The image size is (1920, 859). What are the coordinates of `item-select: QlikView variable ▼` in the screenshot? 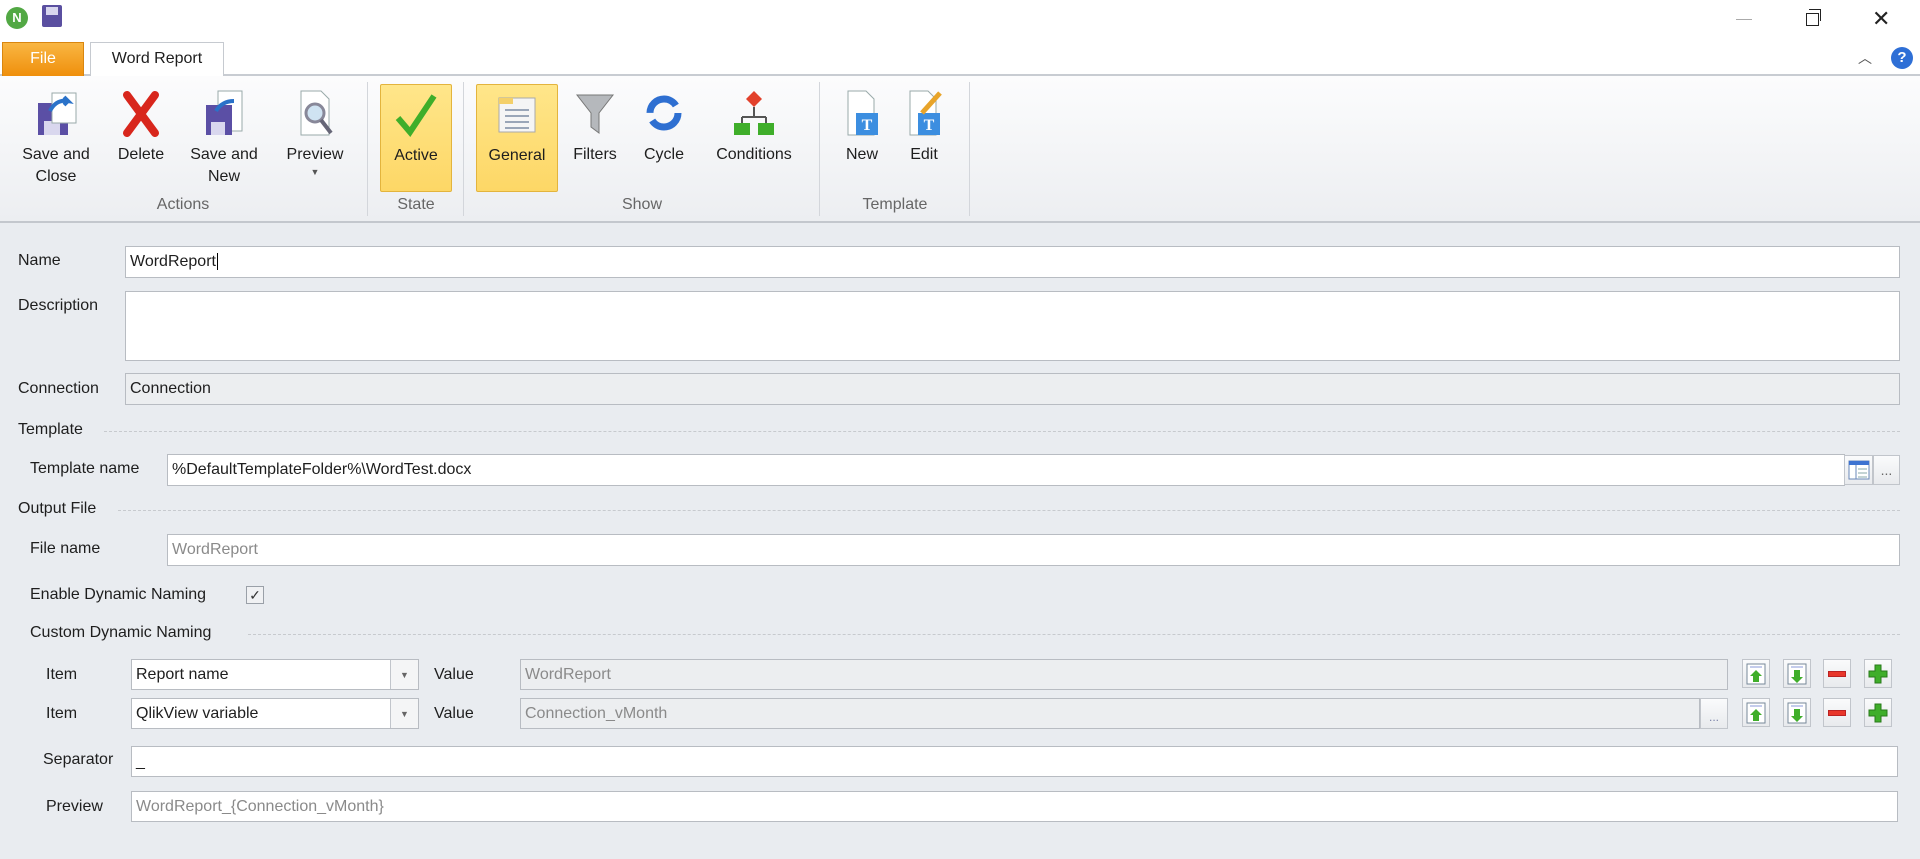 It's located at (275, 713).